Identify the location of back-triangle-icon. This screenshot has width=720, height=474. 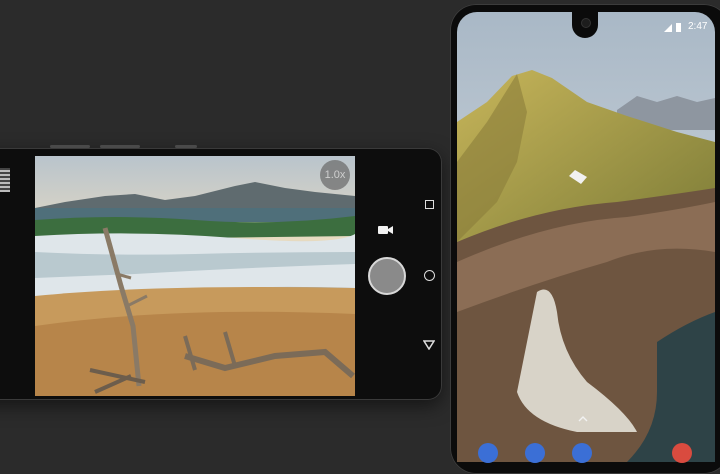
(429, 345).